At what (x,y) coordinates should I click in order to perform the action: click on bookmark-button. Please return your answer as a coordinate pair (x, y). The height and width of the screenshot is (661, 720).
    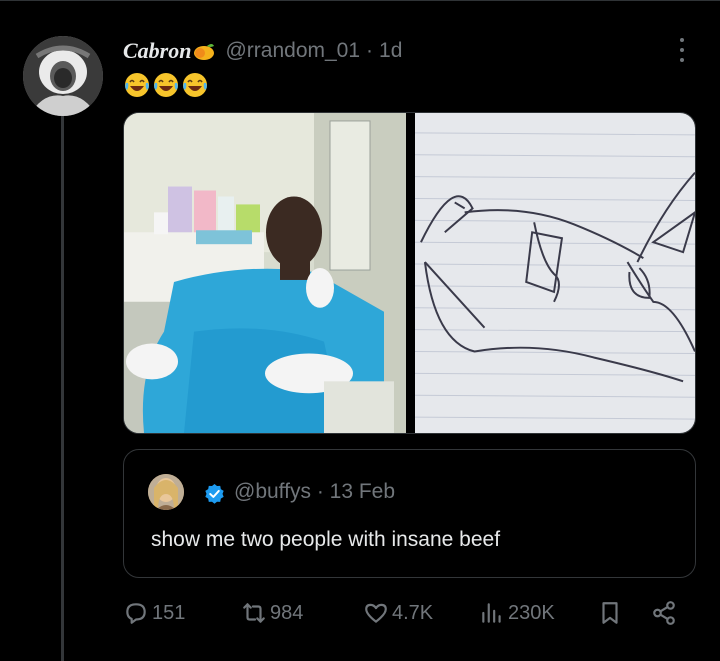
    Looking at the image, I should click on (610, 613).